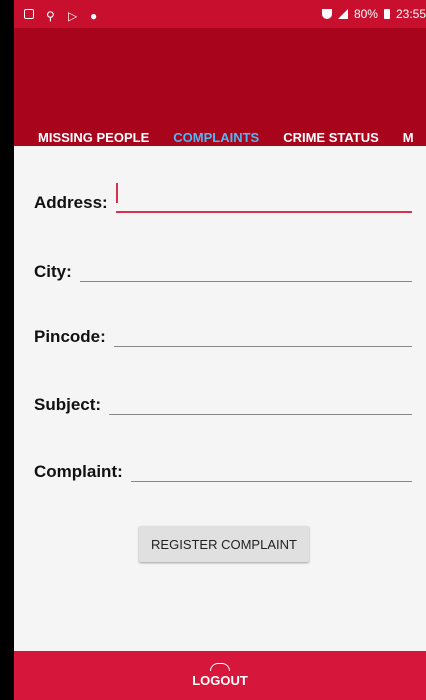  Describe the element at coordinates (342, 14) in the screenshot. I see `signal-icon` at that location.